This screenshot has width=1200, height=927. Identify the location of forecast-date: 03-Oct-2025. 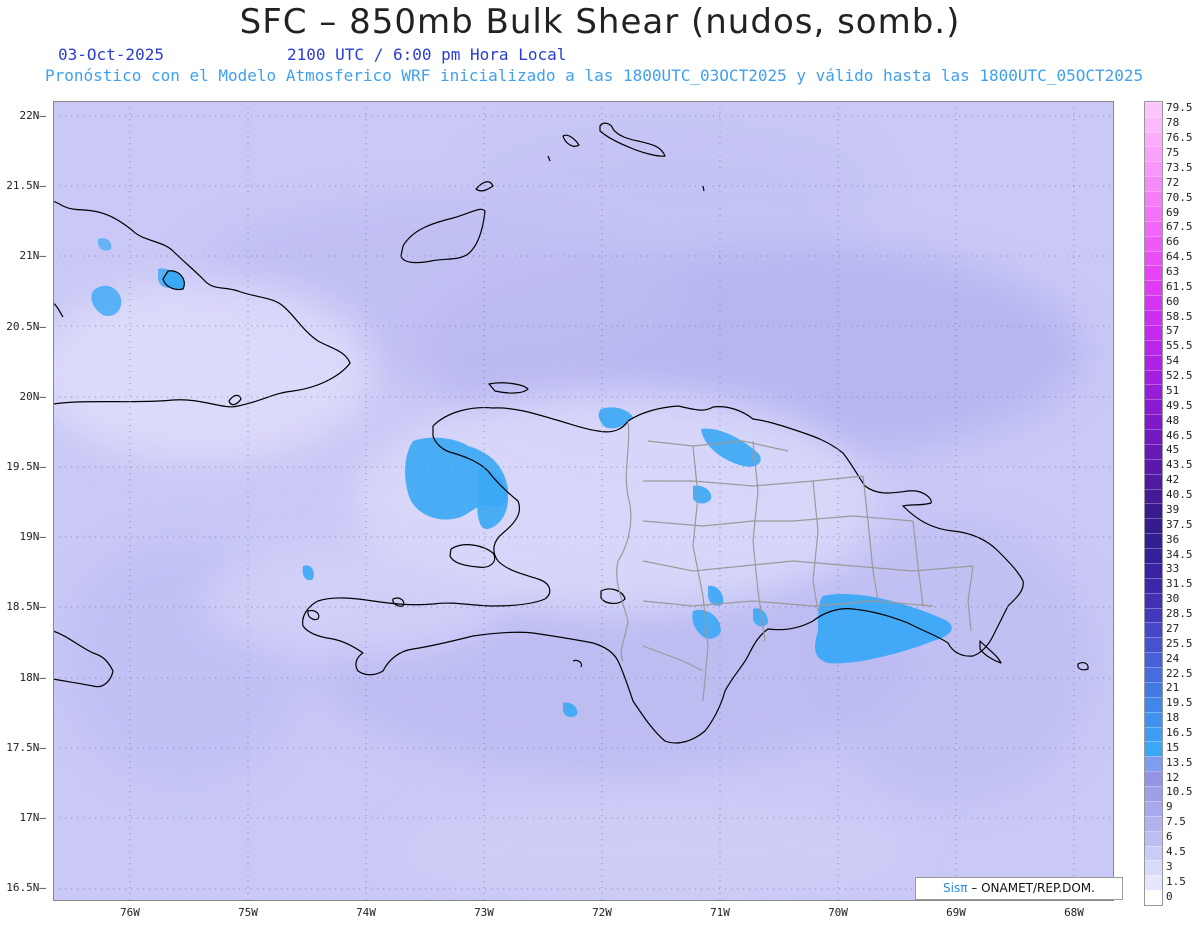
(111, 54).